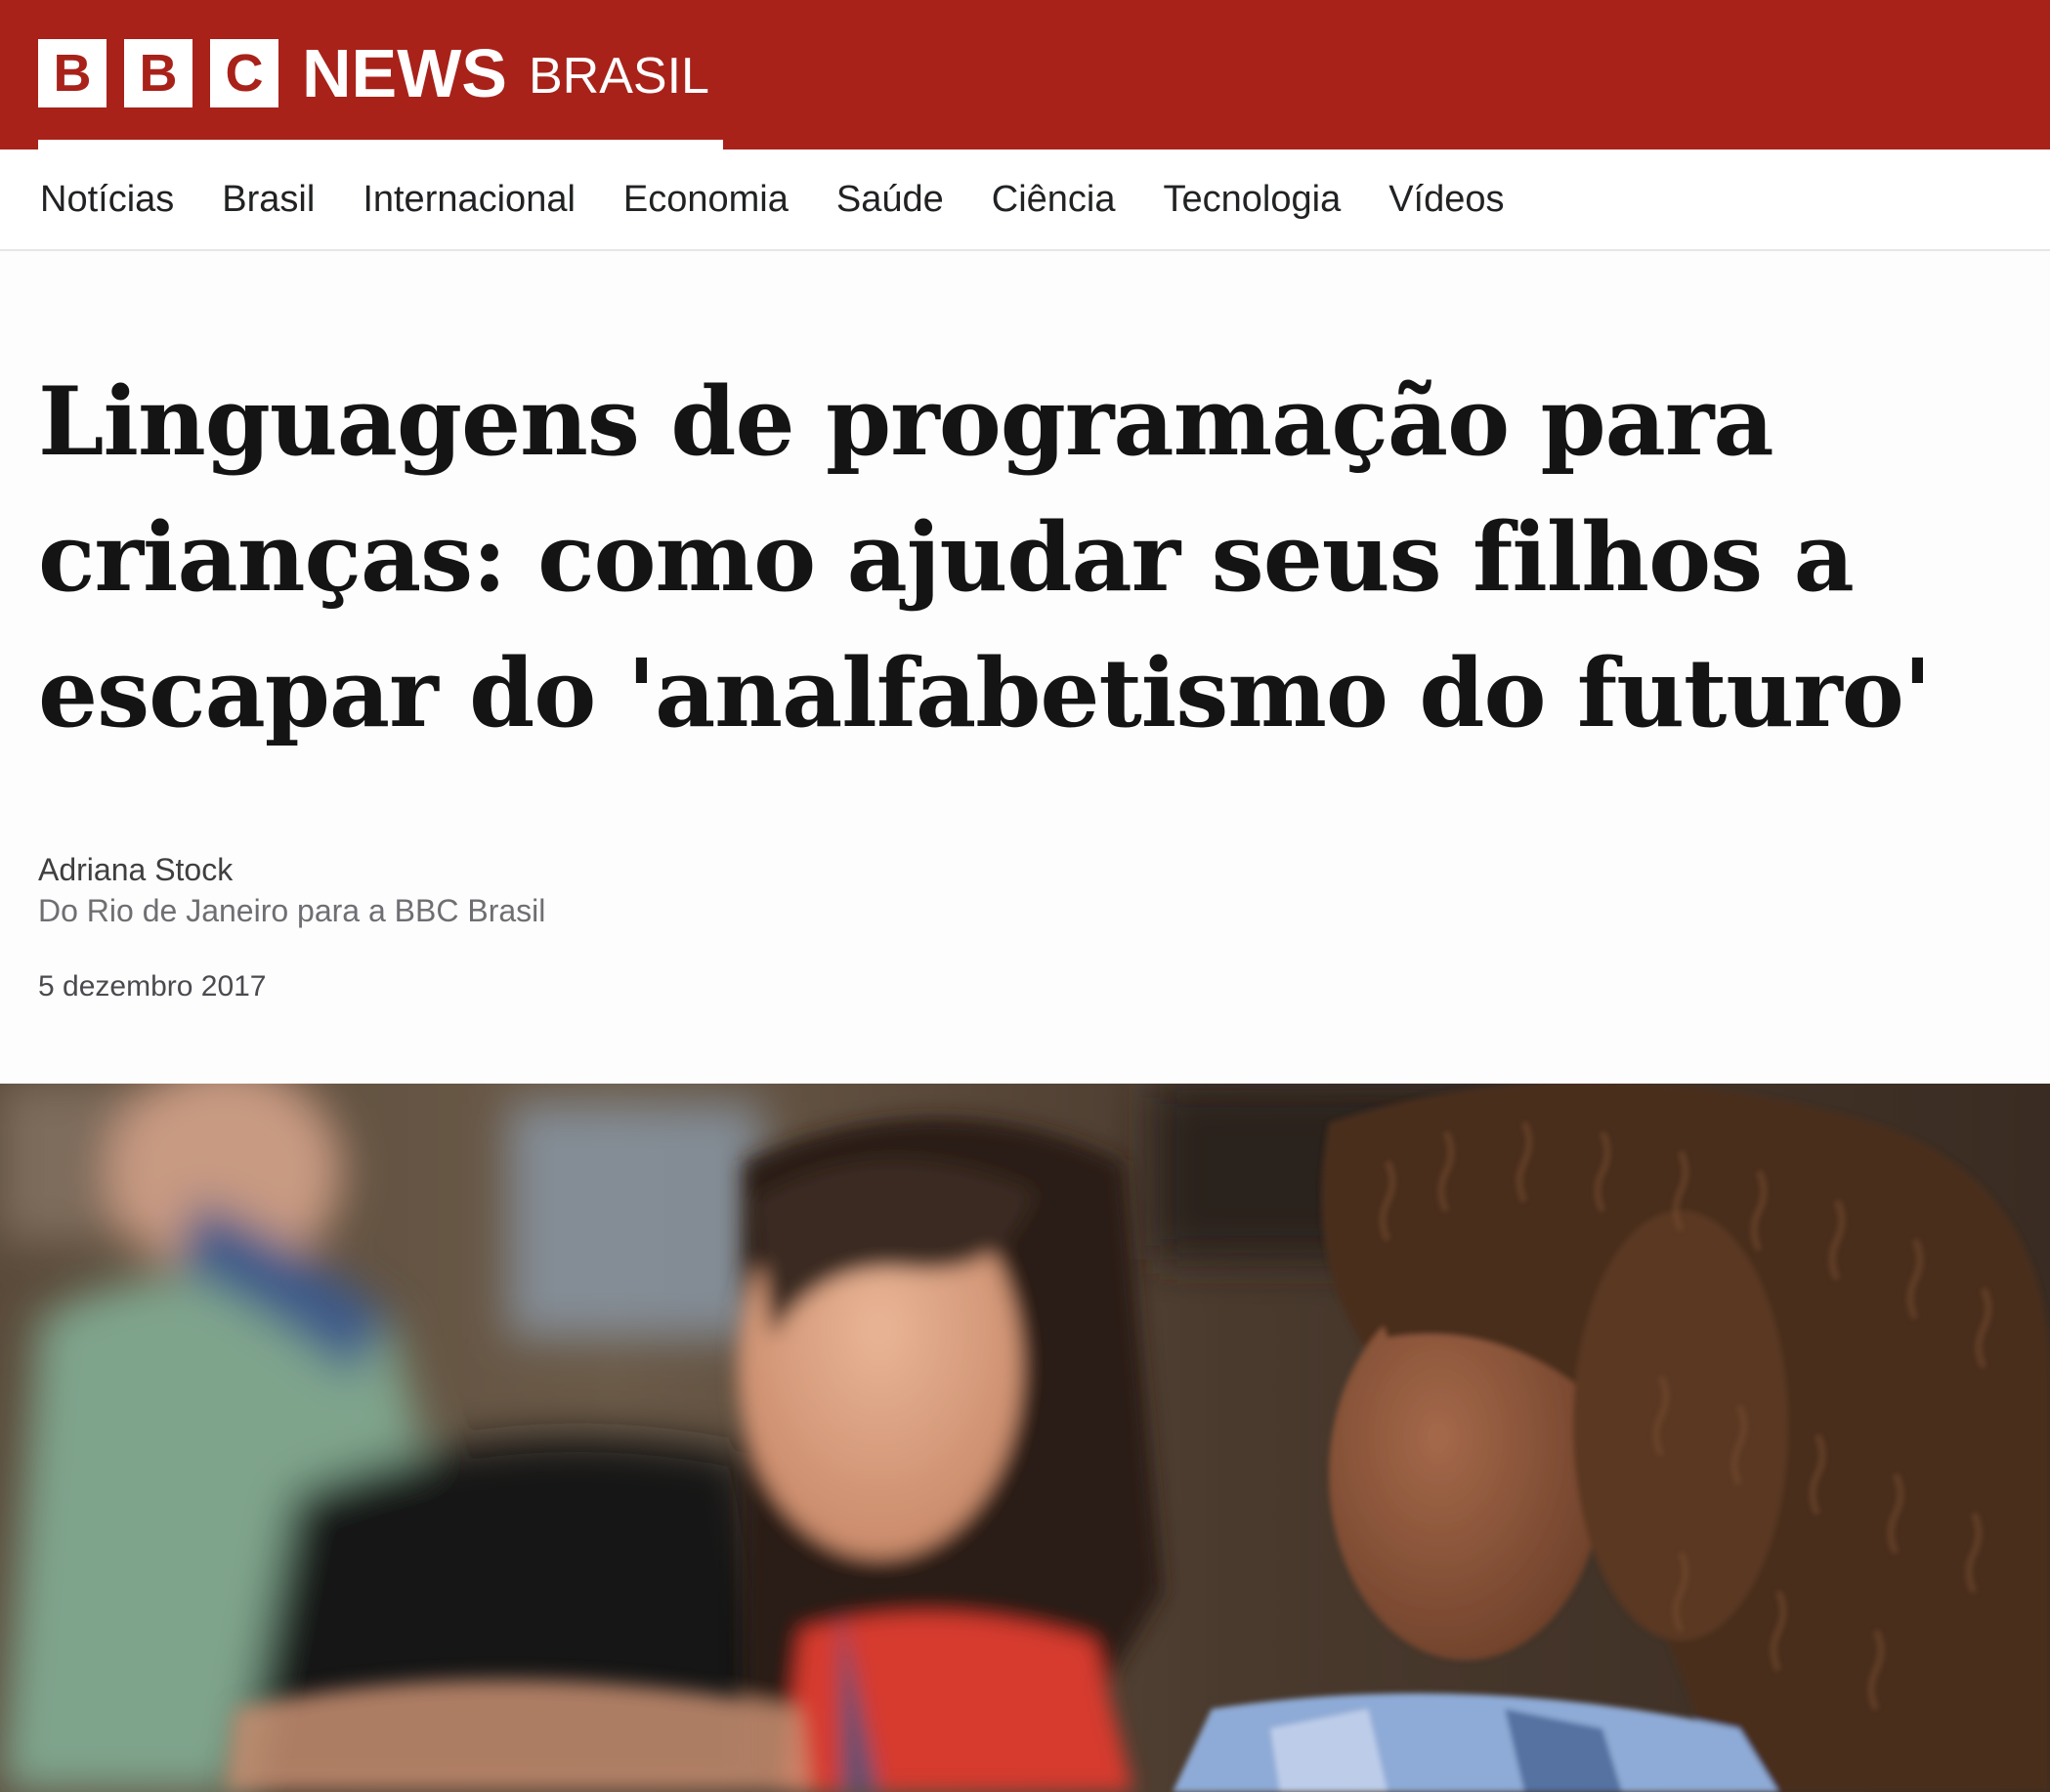 Image resolution: width=2050 pixels, height=1792 pixels. I want to click on nav-item-saude: Saúde, so click(890, 200).